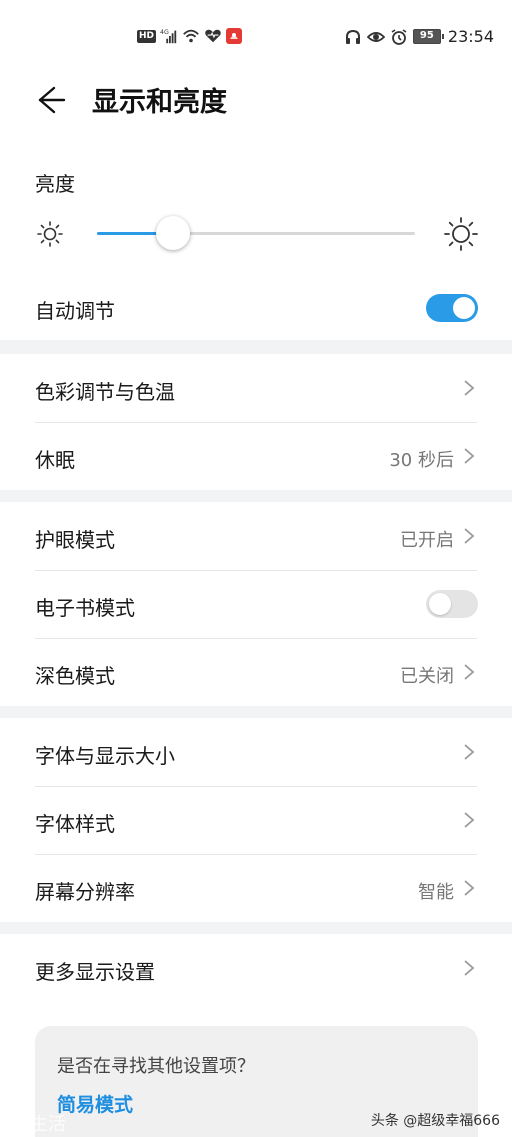 Image resolution: width=512 pixels, height=1137 pixels. I want to click on watermark-right: 头条 @超级幸福666, so click(435, 1121).